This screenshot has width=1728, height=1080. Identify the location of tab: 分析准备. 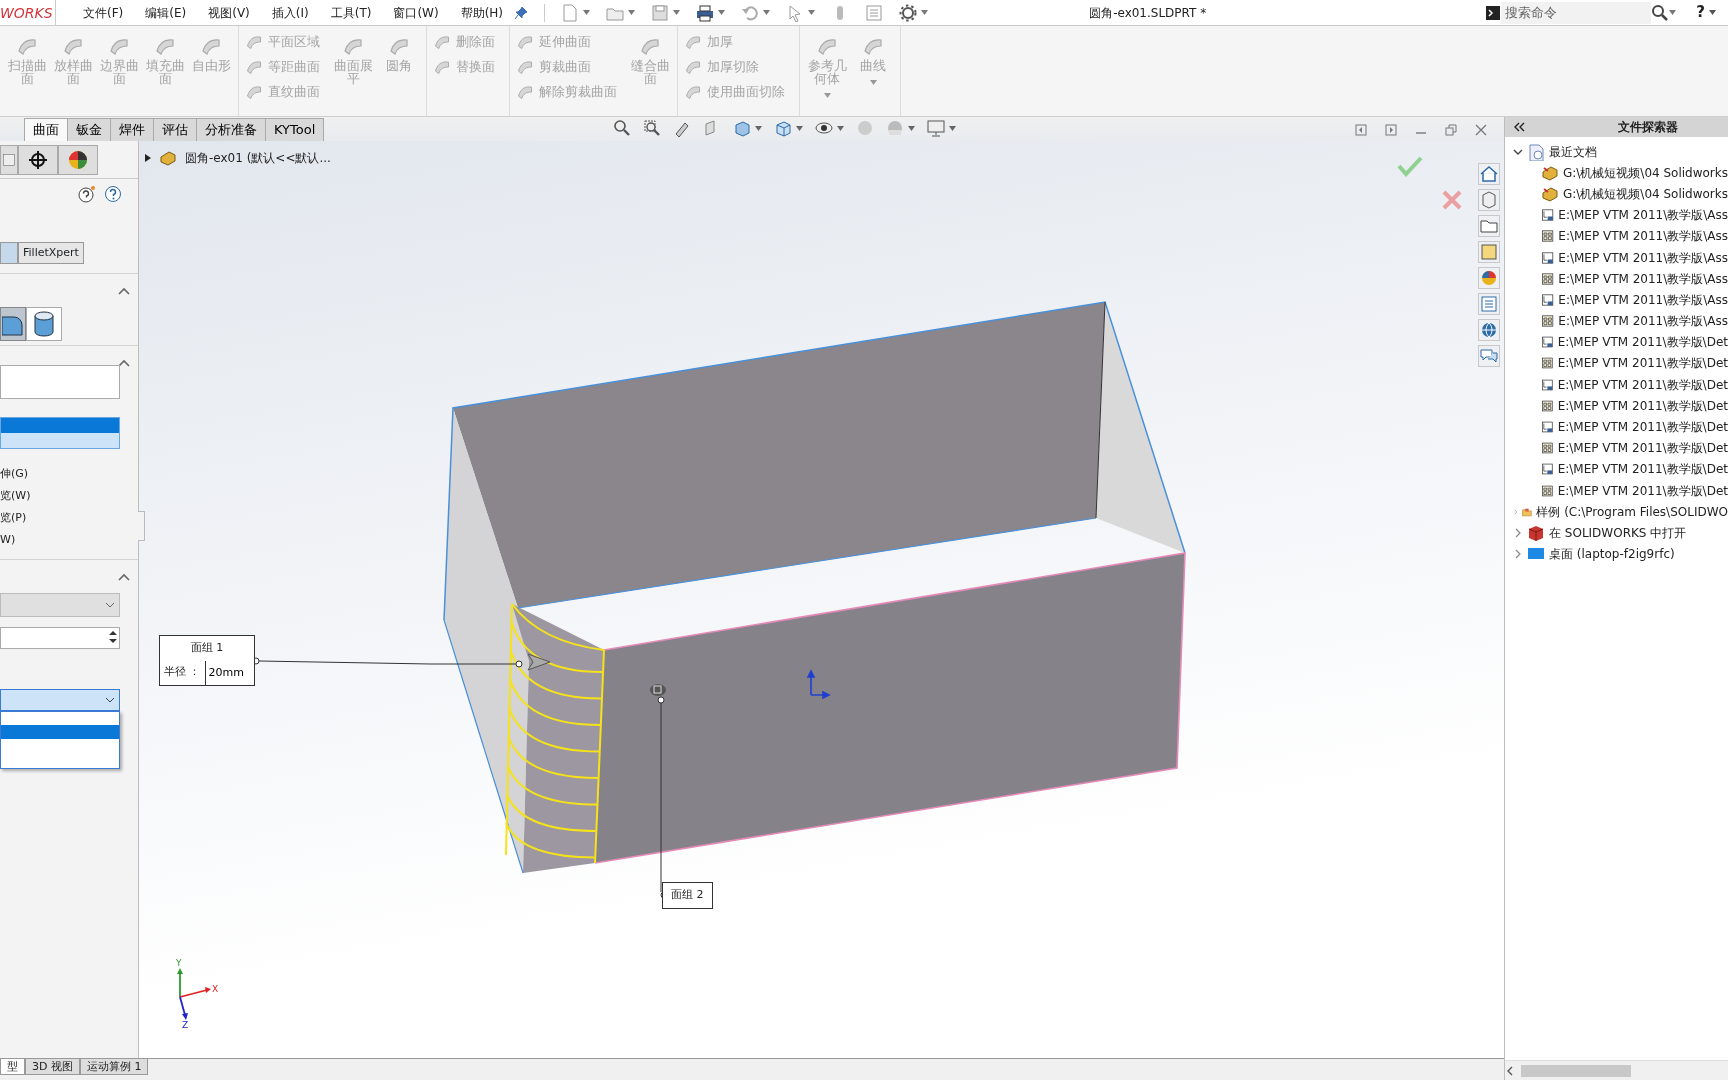
(231, 129).